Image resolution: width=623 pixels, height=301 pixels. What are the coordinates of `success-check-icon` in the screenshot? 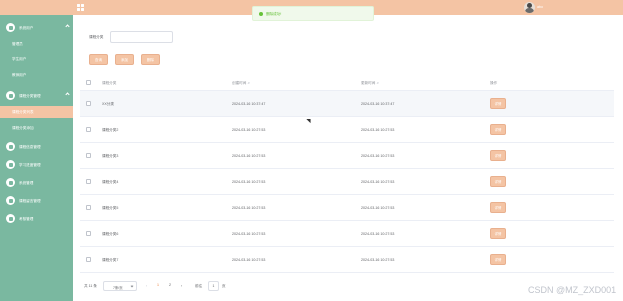 It's located at (261, 14).